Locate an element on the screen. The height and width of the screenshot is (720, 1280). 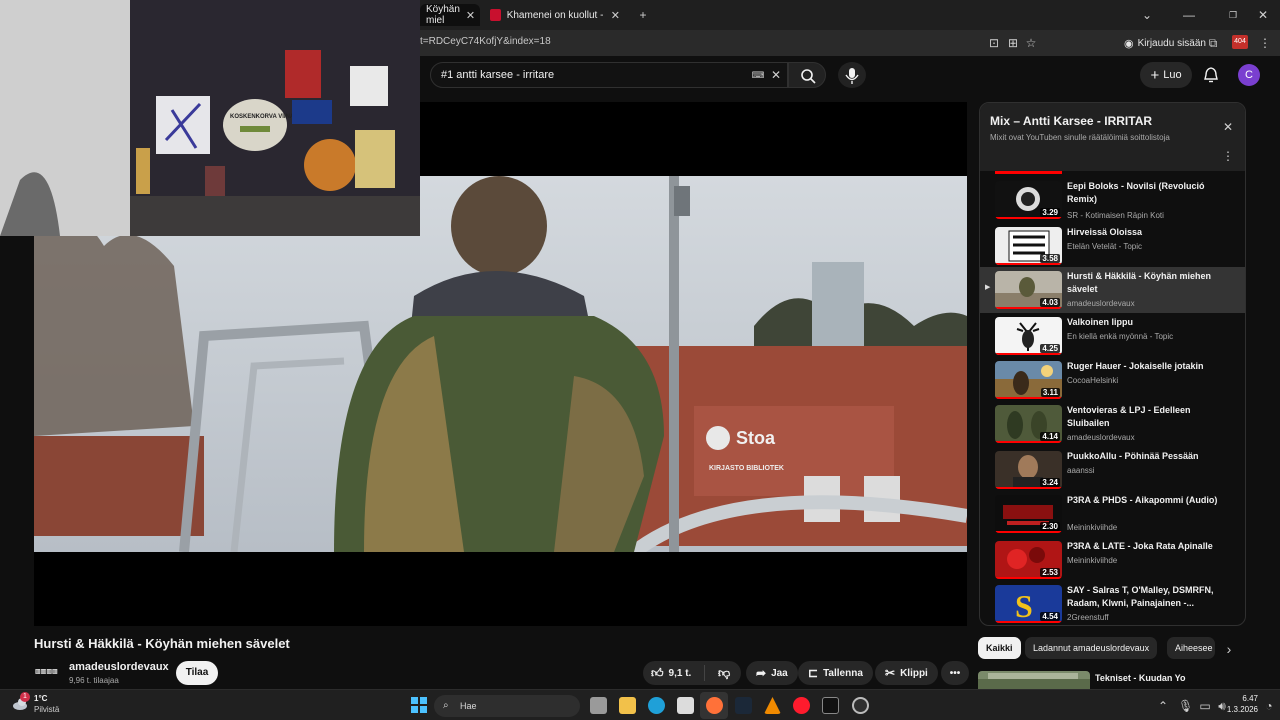
scissors-icon: ✂ is located at coordinates (890, 673).